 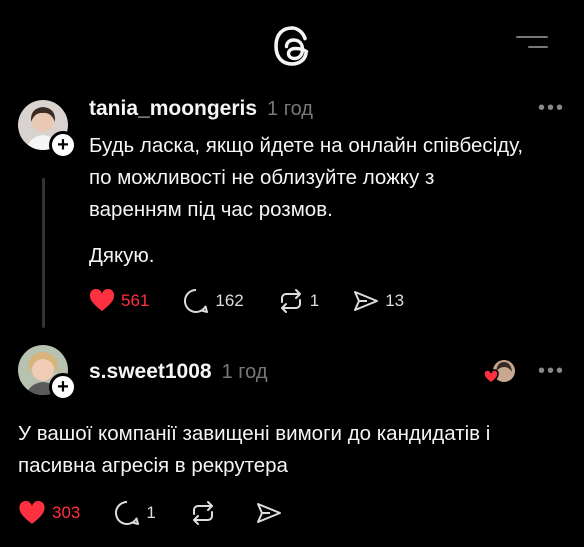 What do you see at coordinates (500, 374) in the screenshot?
I see `liked-by-author-badge` at bounding box center [500, 374].